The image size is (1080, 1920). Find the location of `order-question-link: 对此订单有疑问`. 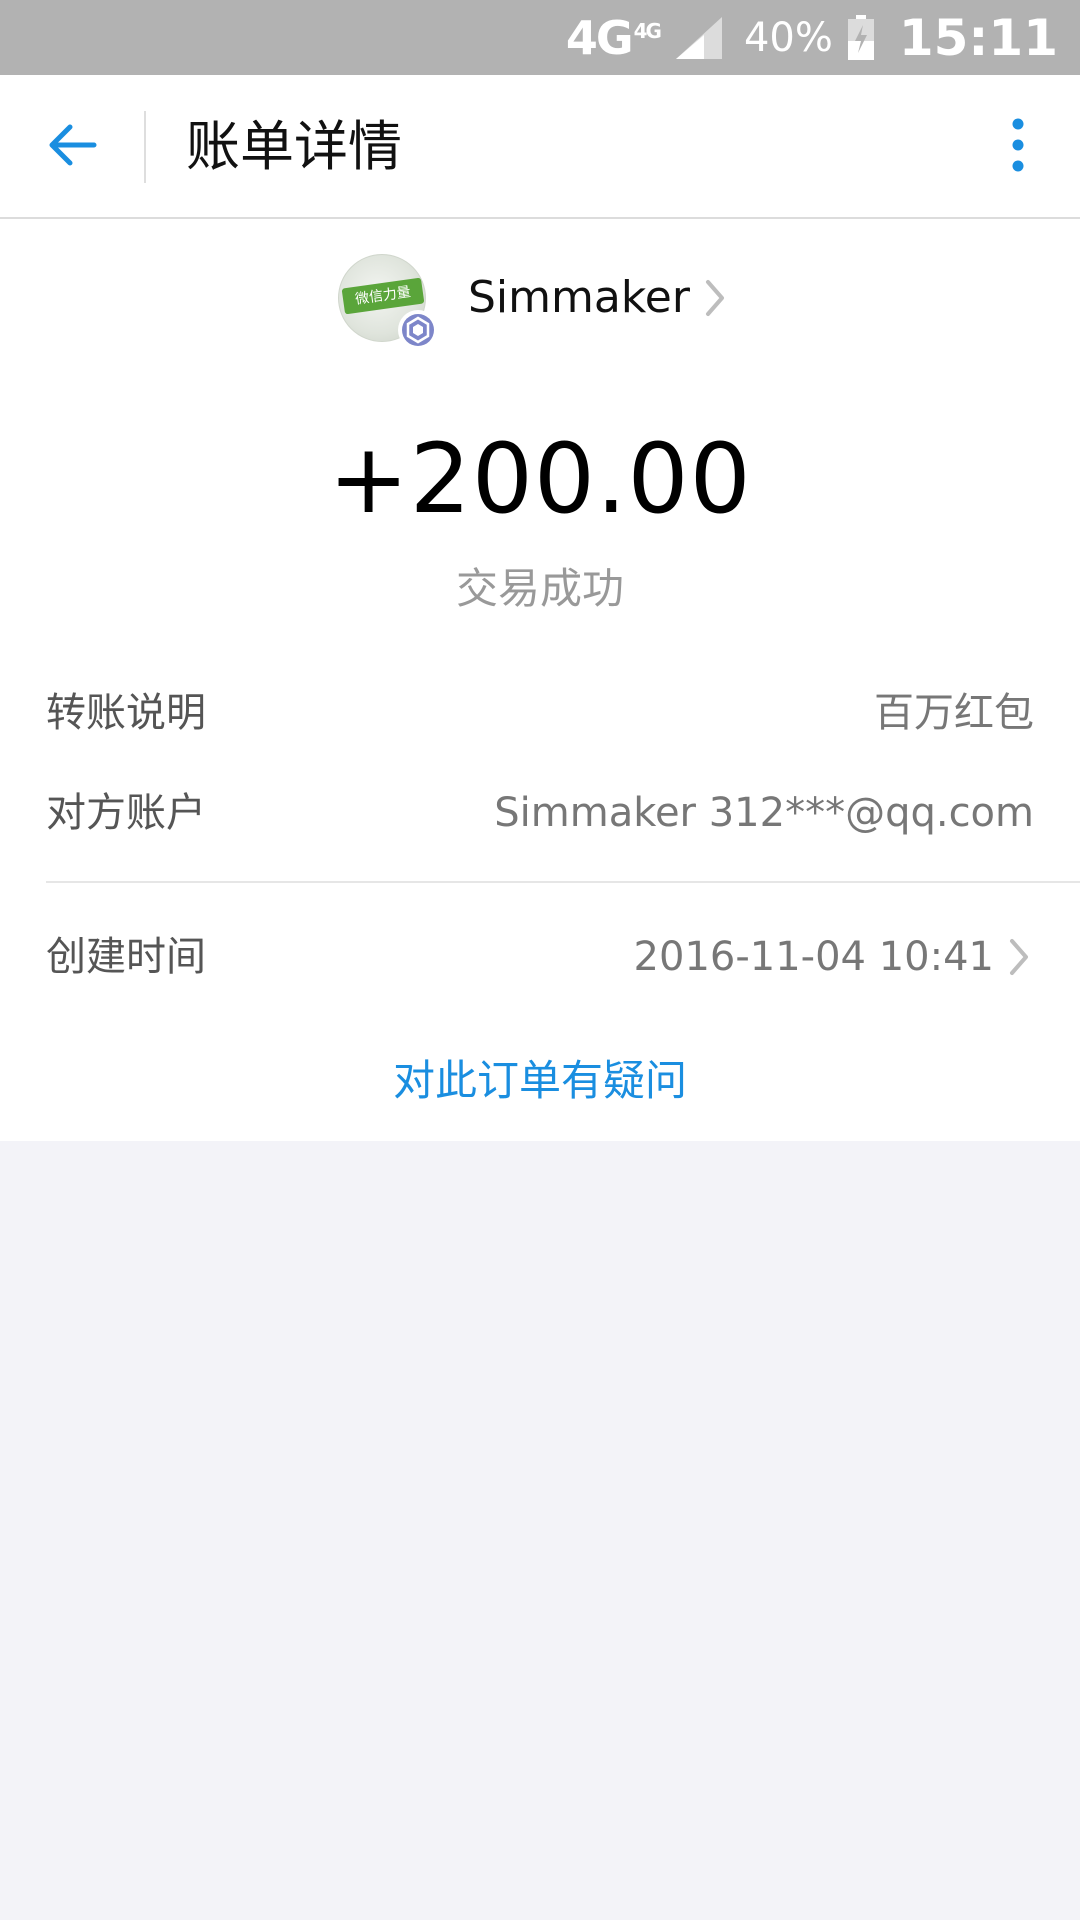

order-question-link: 对此订单有疑问 is located at coordinates (540, 1081).